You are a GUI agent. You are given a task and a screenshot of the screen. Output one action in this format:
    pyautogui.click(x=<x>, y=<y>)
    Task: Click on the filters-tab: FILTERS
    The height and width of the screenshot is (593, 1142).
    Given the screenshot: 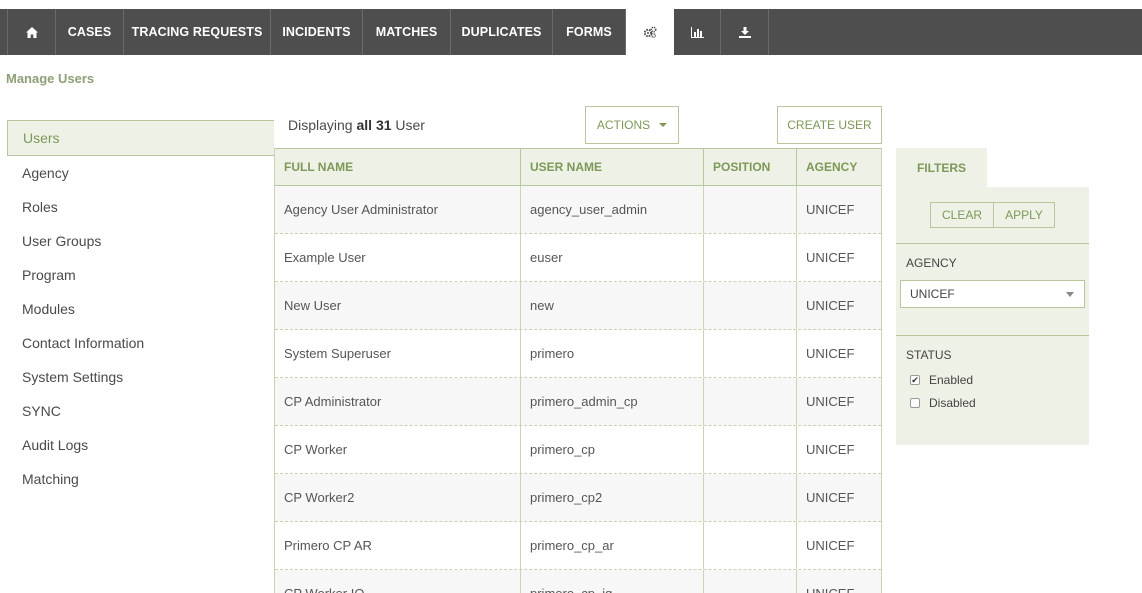 What is the action you would take?
    pyautogui.click(x=941, y=167)
    